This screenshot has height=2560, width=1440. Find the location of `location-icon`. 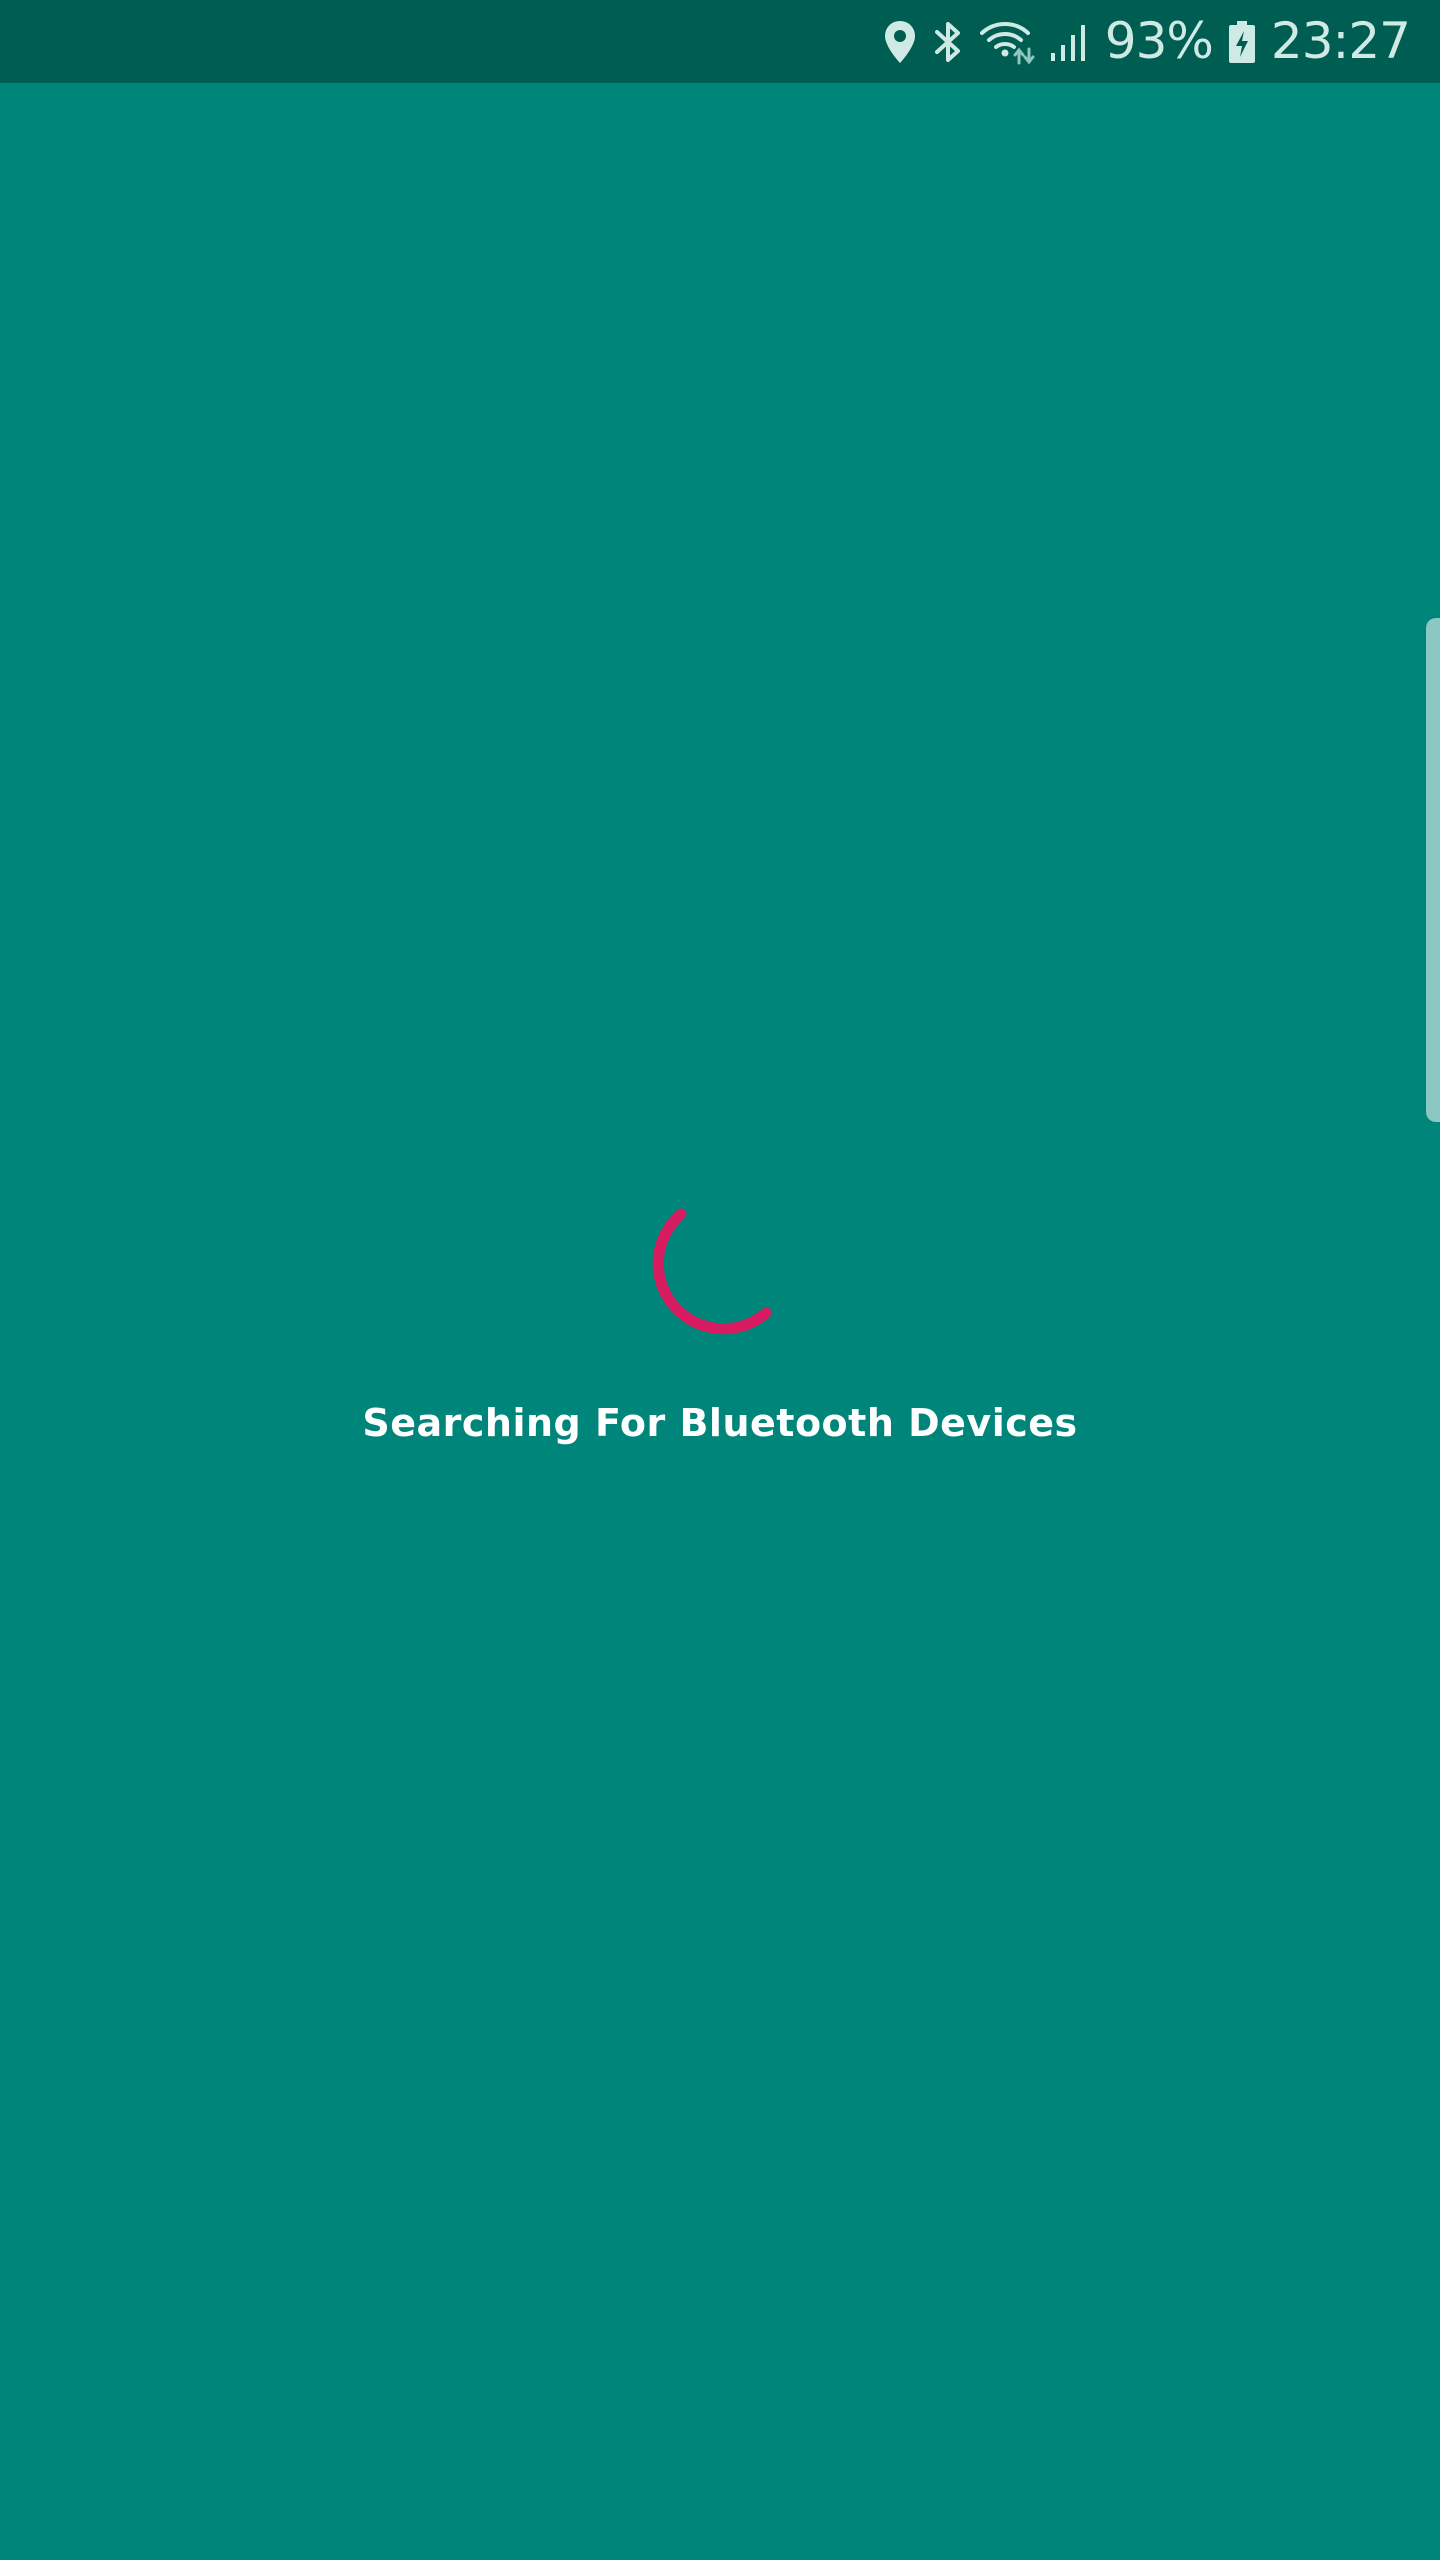

location-icon is located at coordinates (900, 41).